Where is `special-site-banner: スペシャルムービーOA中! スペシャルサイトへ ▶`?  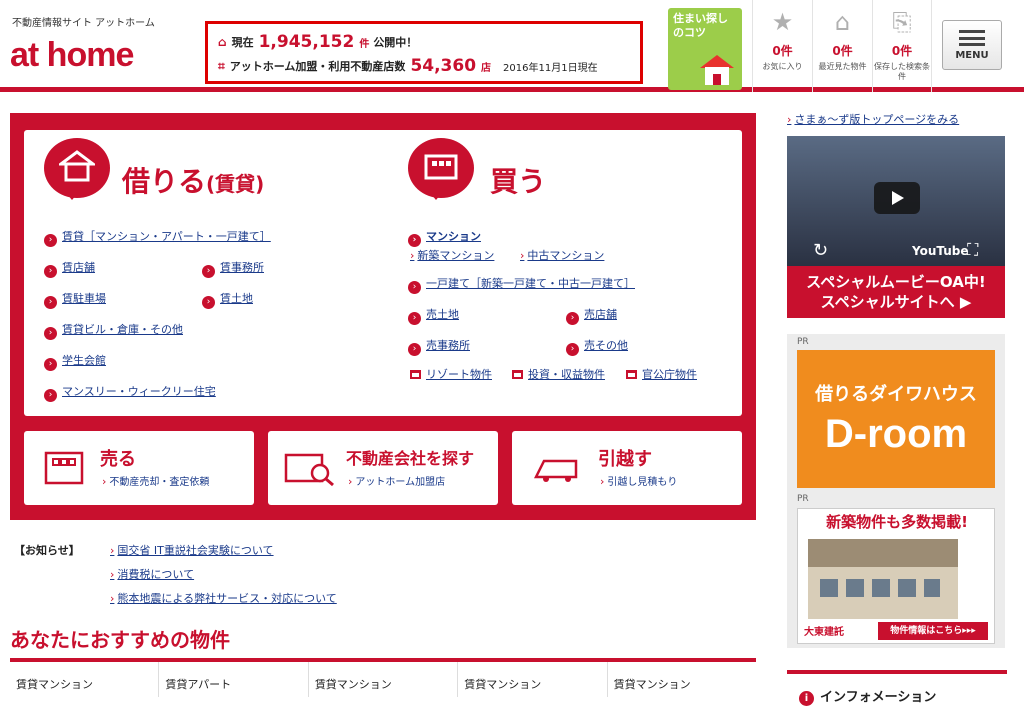 special-site-banner: スペシャルムービーOA中! スペシャルサイトへ ▶ is located at coordinates (896, 292).